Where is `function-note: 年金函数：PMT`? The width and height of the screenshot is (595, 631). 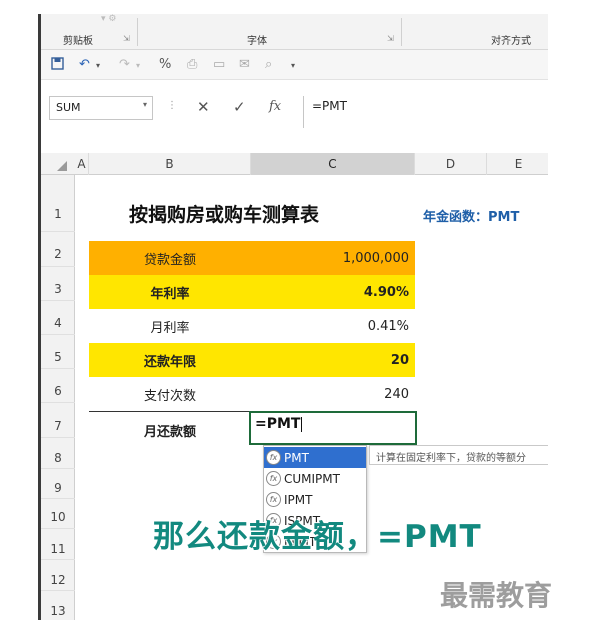 function-note: 年金函数：PMT is located at coordinates (485, 215).